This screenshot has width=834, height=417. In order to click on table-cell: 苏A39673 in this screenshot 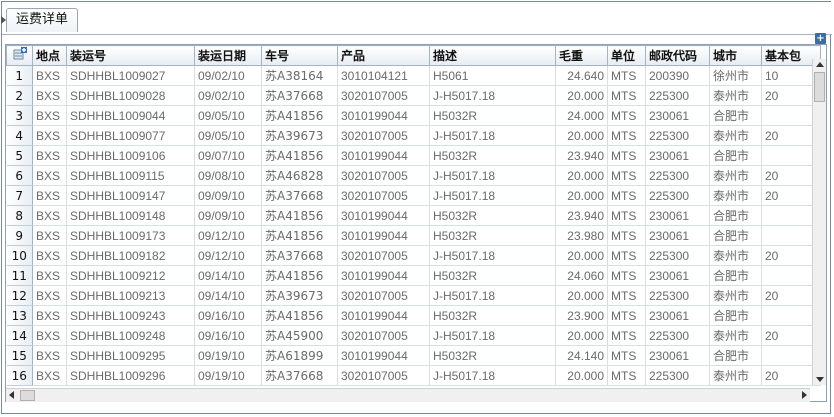, I will do `click(299, 135)`.